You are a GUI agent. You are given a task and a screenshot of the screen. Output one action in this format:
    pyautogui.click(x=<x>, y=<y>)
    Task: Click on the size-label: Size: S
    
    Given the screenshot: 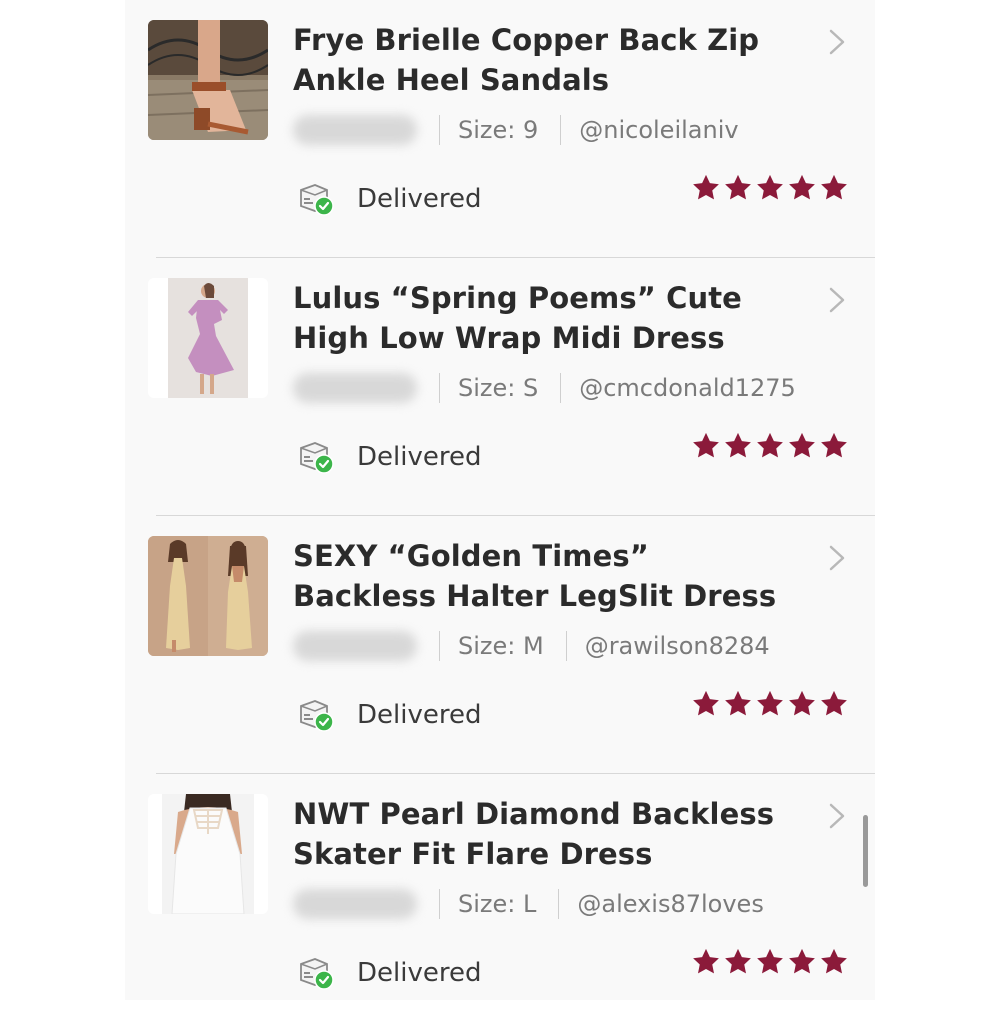 What is the action you would take?
    pyautogui.click(x=498, y=388)
    